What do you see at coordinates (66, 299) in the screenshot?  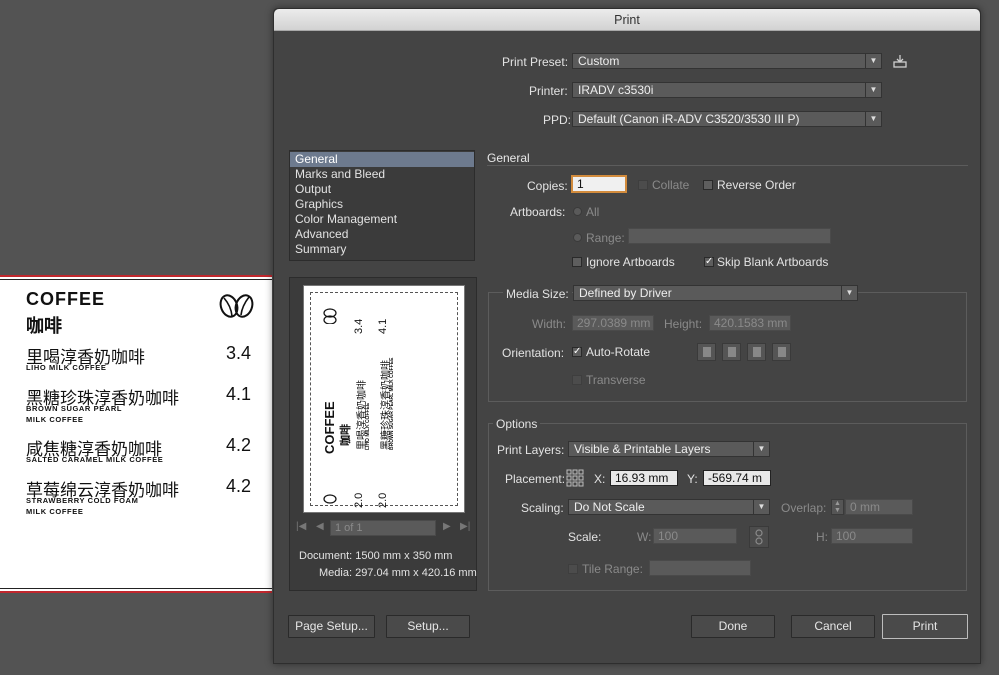 I see `menu-title-en: COFFEE` at bounding box center [66, 299].